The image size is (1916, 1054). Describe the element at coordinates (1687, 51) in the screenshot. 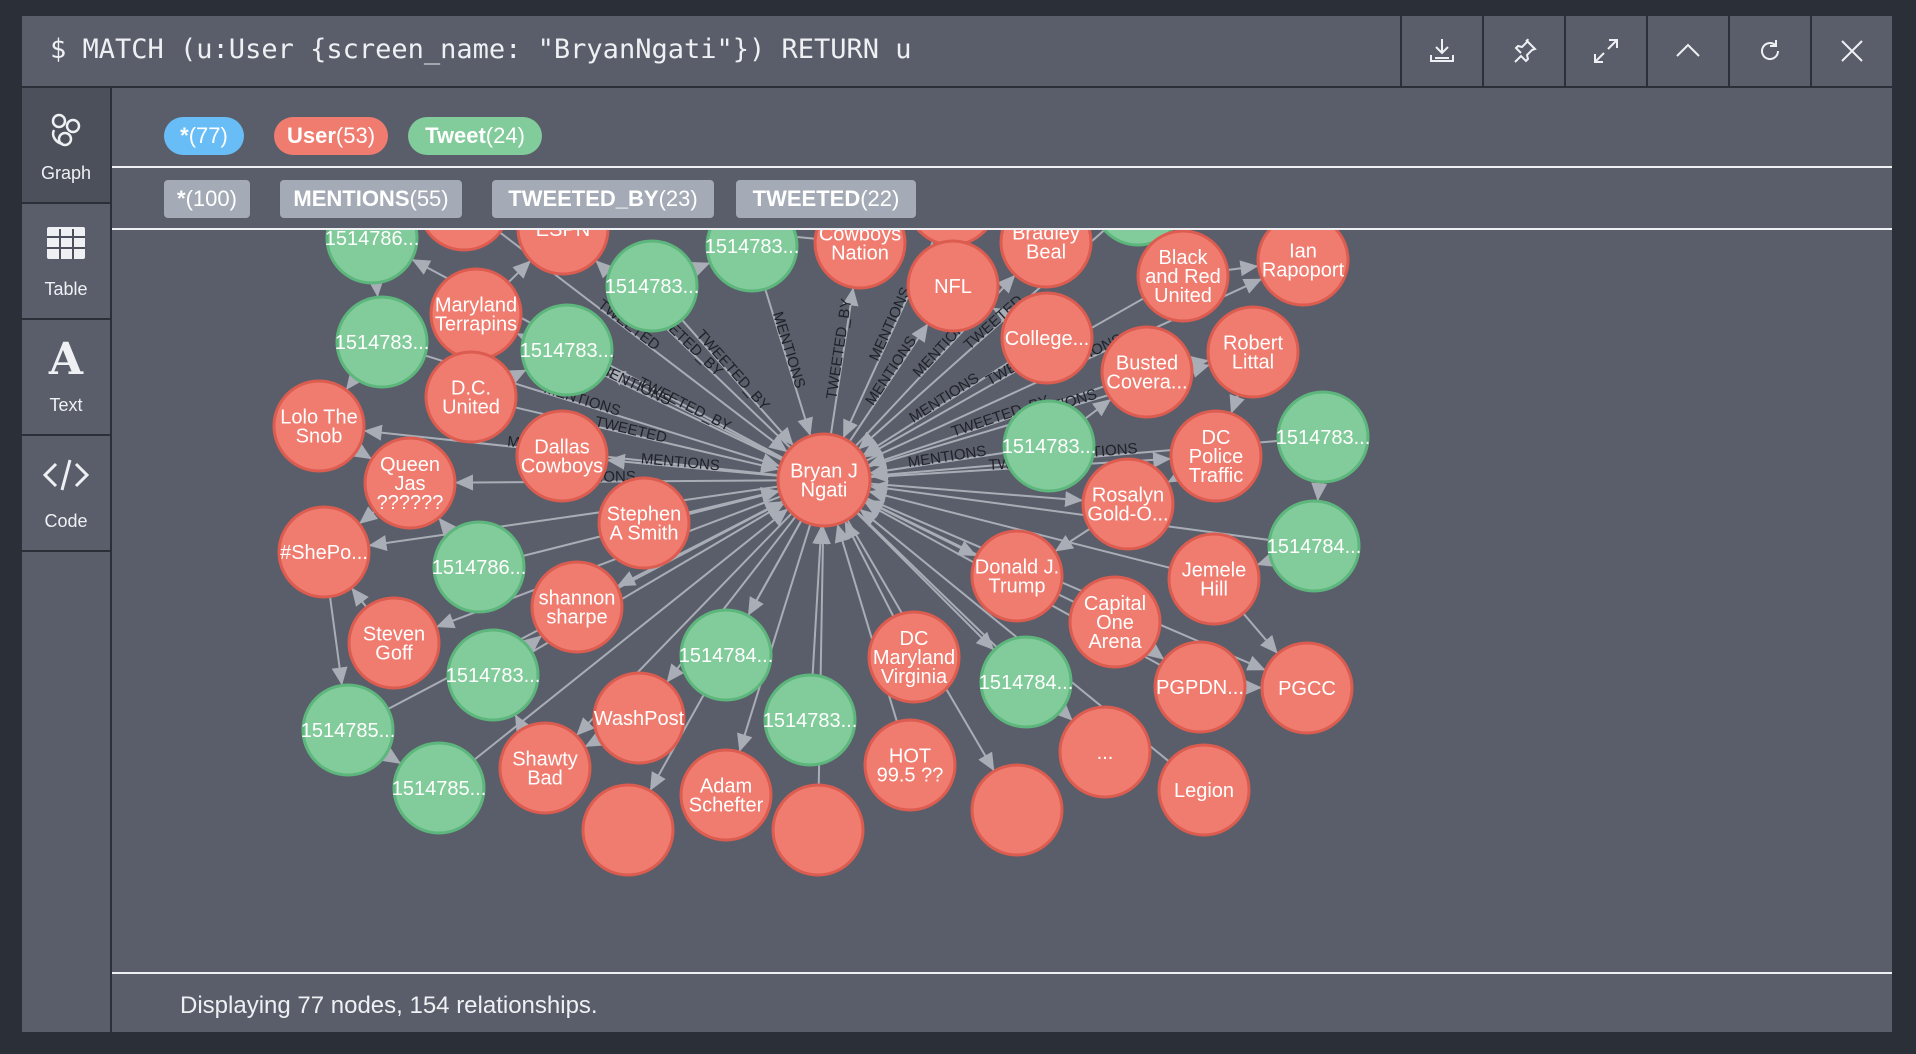

I see `collapse-button` at that location.